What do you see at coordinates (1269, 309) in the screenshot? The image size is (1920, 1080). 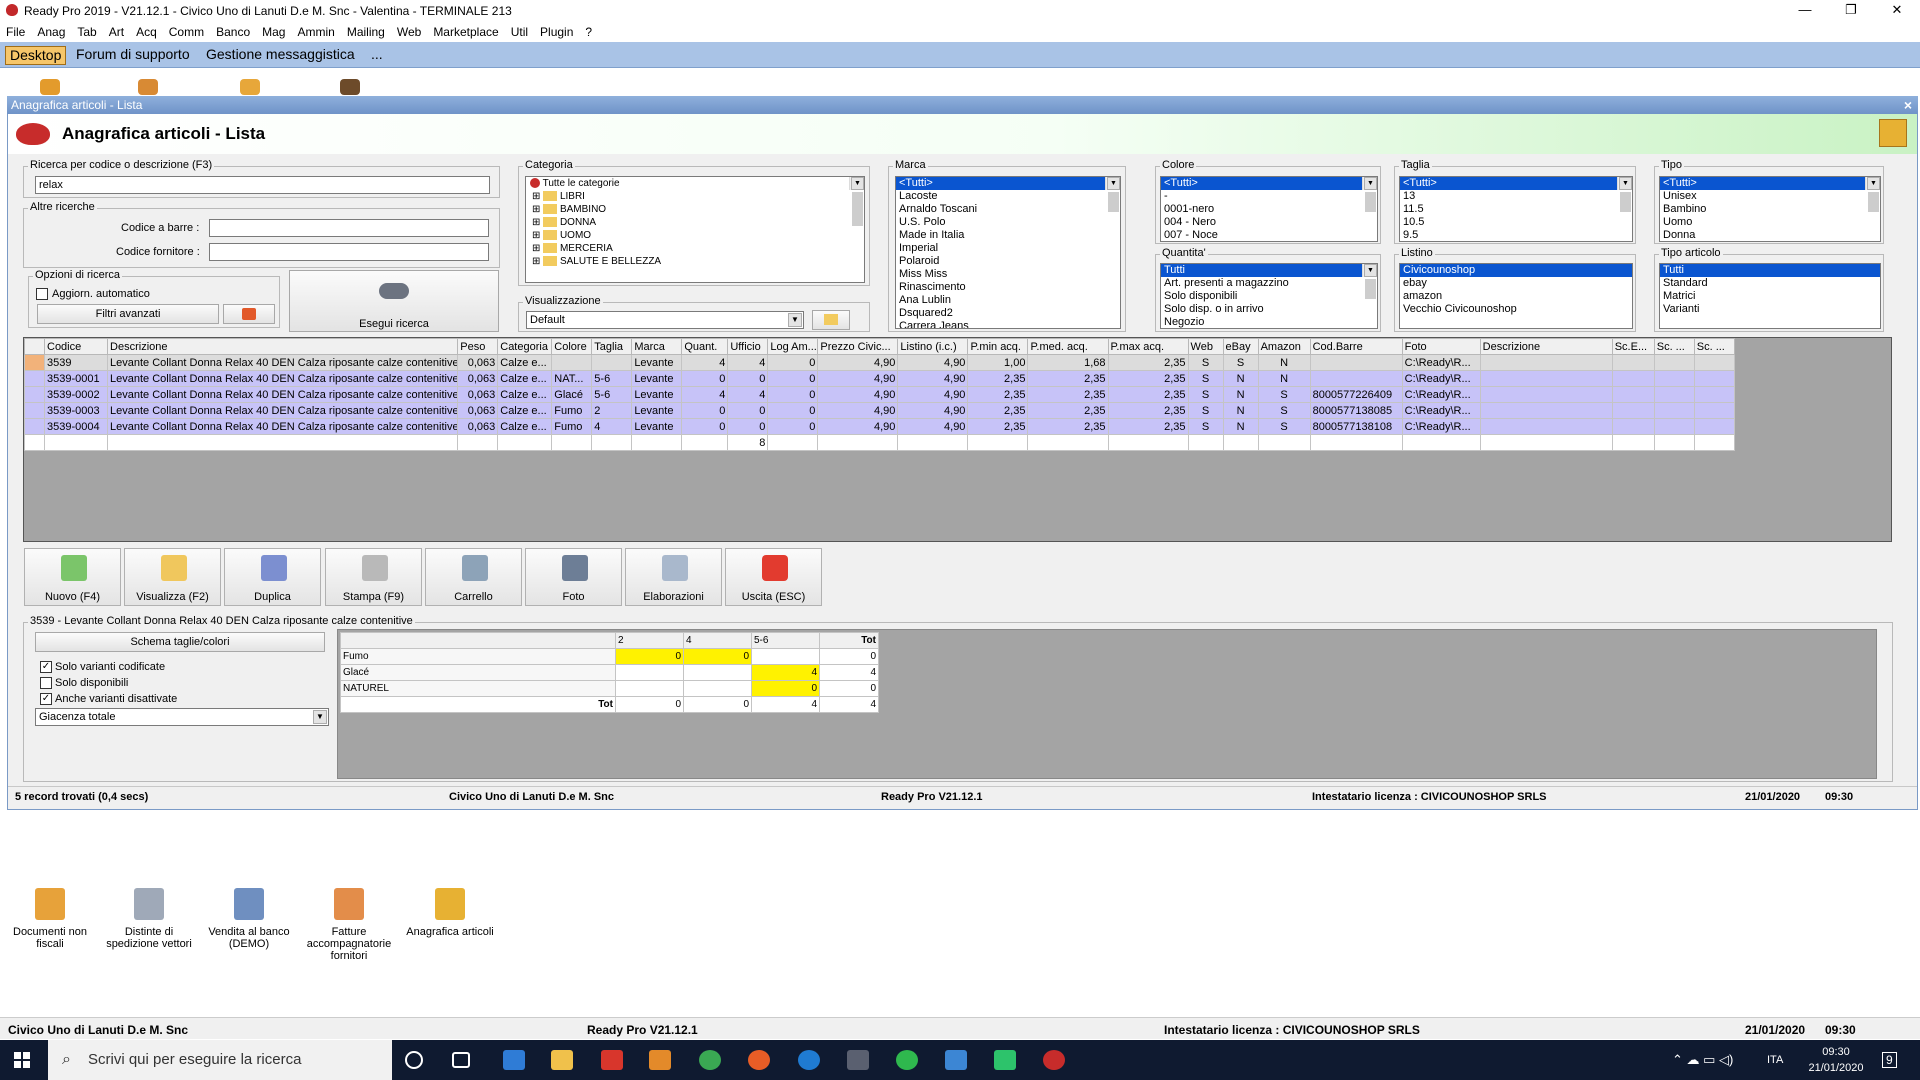 I see `quantity-item: Solo disp. o in arrivo` at bounding box center [1269, 309].